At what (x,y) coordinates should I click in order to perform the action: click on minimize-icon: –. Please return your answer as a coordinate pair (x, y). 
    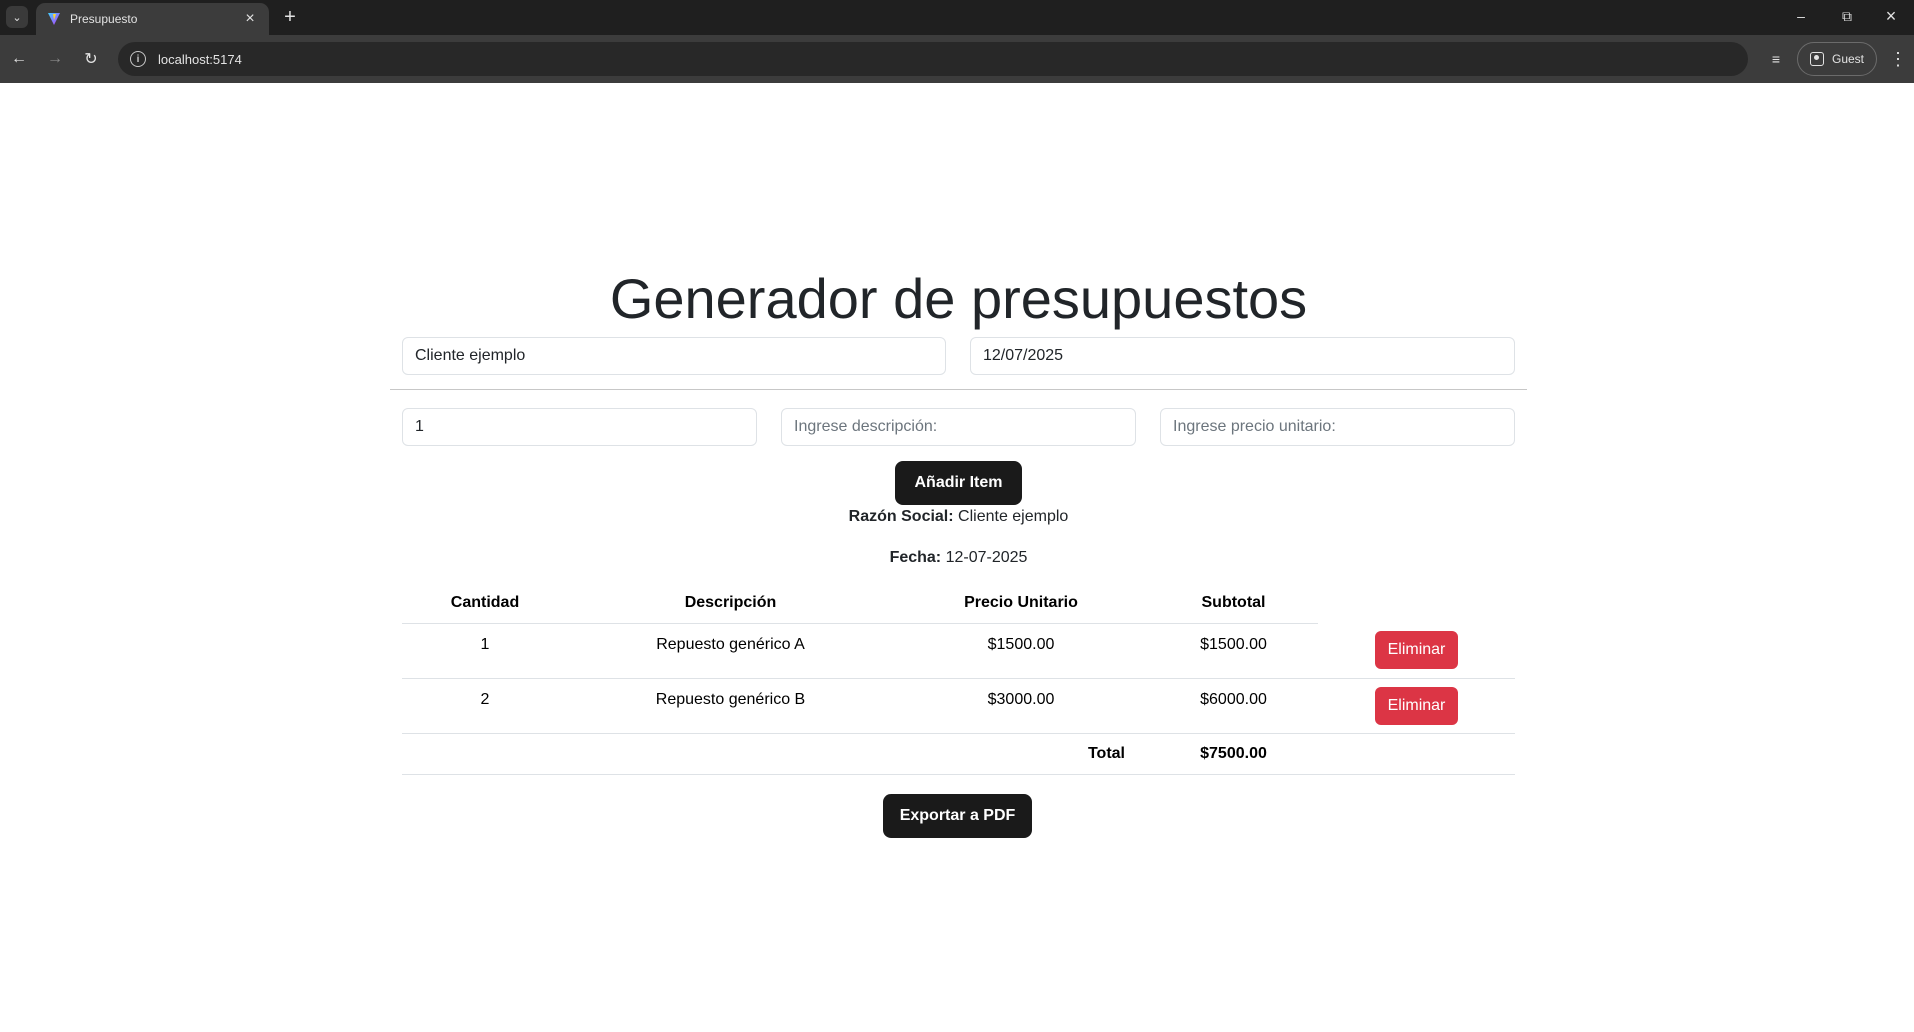
    Looking at the image, I should click on (1801, 16).